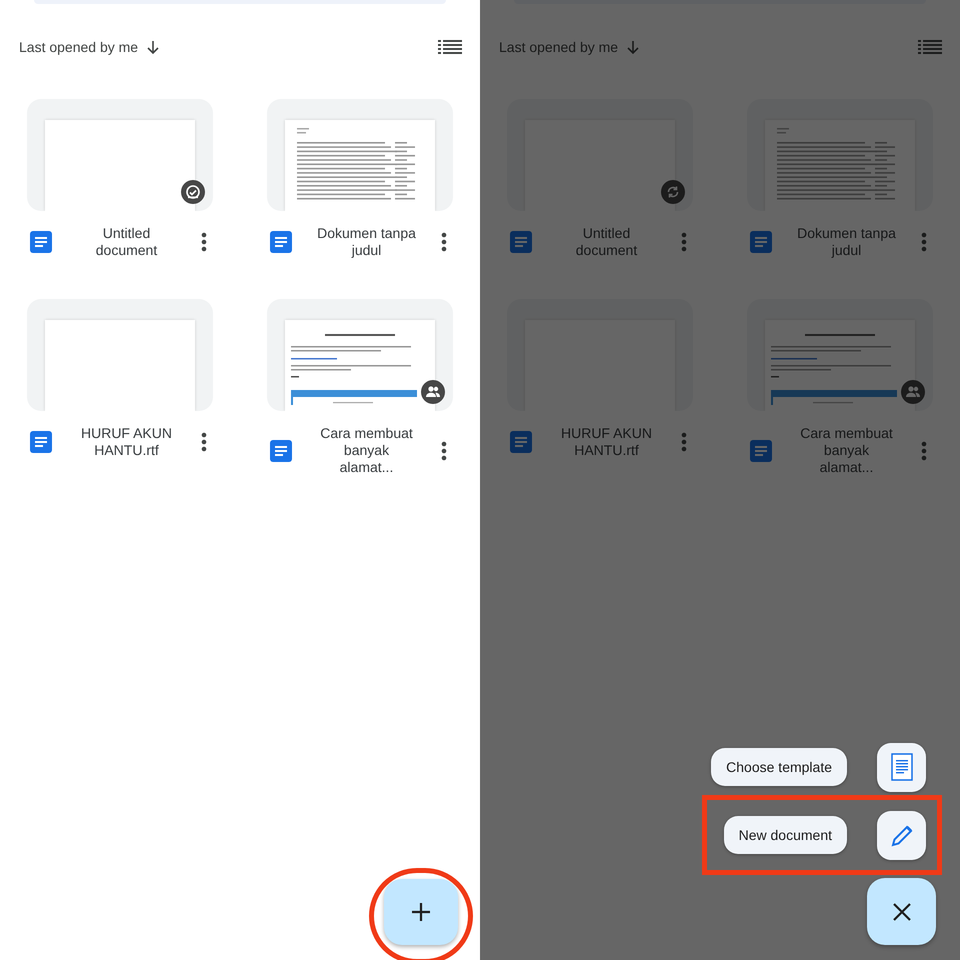 This screenshot has height=960, width=960. Describe the element at coordinates (779, 767) in the screenshot. I see `menu-item-label: Choose template` at that location.